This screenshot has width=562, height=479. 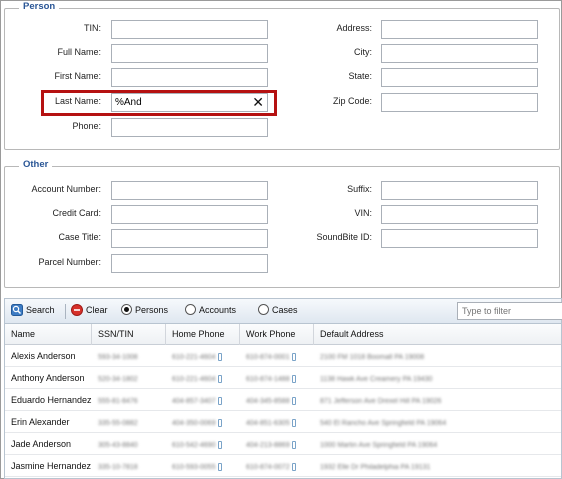 I want to click on cell-work-phone-text: 610-874-0072, so click(x=268, y=467).